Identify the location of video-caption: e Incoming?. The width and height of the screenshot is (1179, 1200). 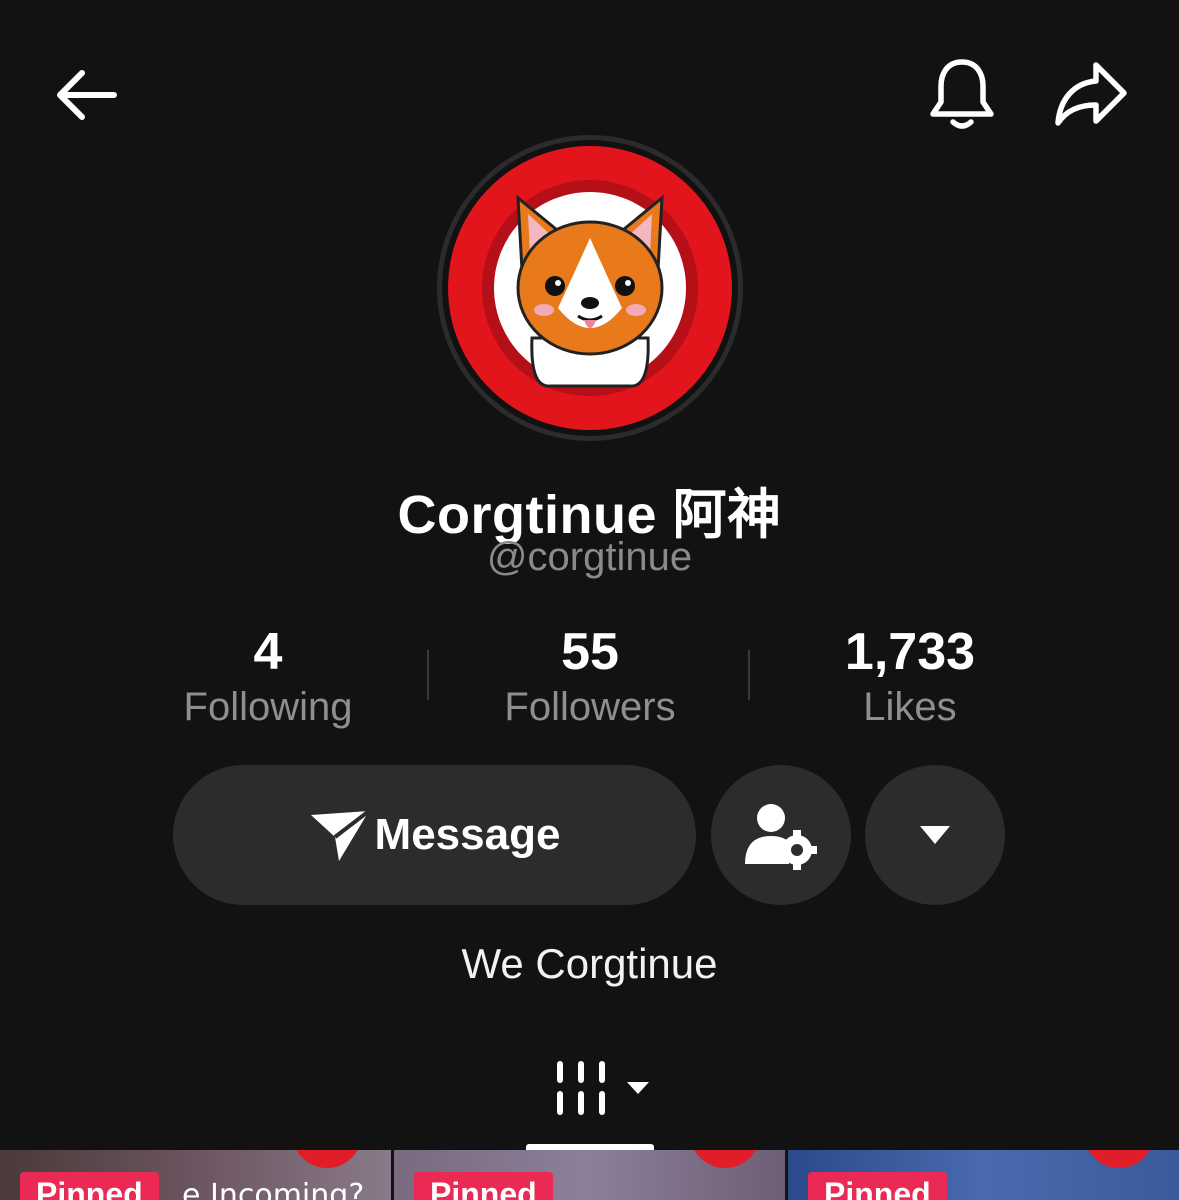
(273, 1189).